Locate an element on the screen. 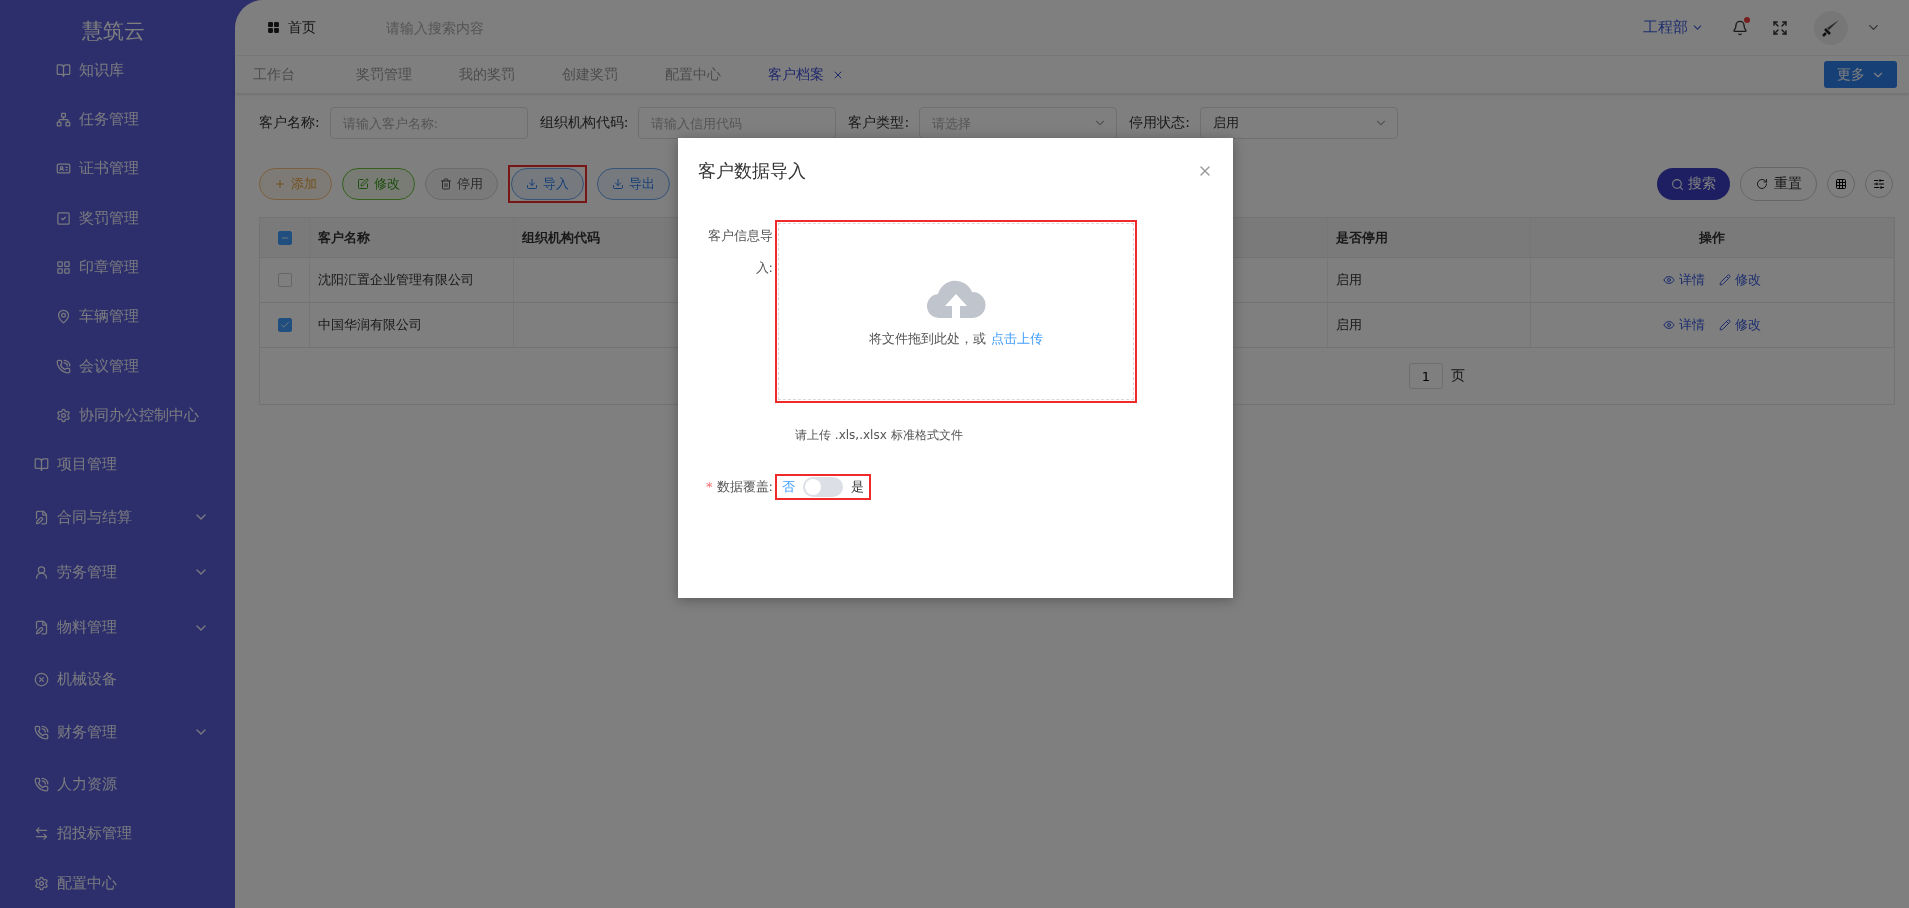  export-button: 导出 is located at coordinates (633, 184).